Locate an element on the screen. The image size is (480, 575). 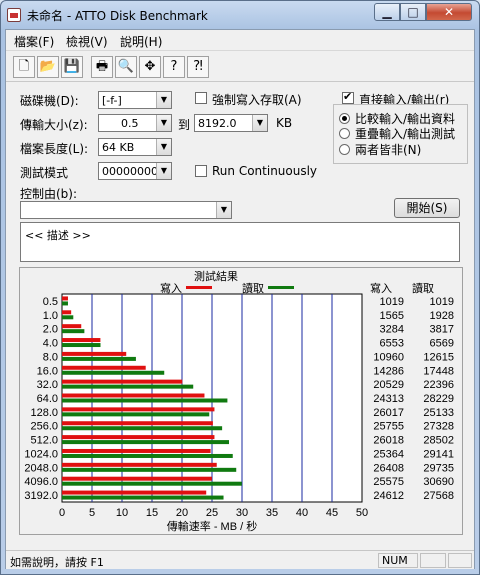
move-icon: ✥ is located at coordinates (150, 67).